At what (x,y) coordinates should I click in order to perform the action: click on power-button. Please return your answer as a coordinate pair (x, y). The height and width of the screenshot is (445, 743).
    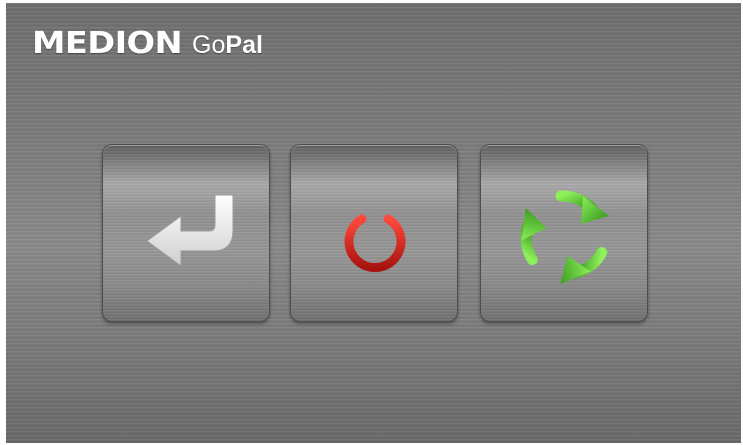
    Looking at the image, I should click on (374, 233).